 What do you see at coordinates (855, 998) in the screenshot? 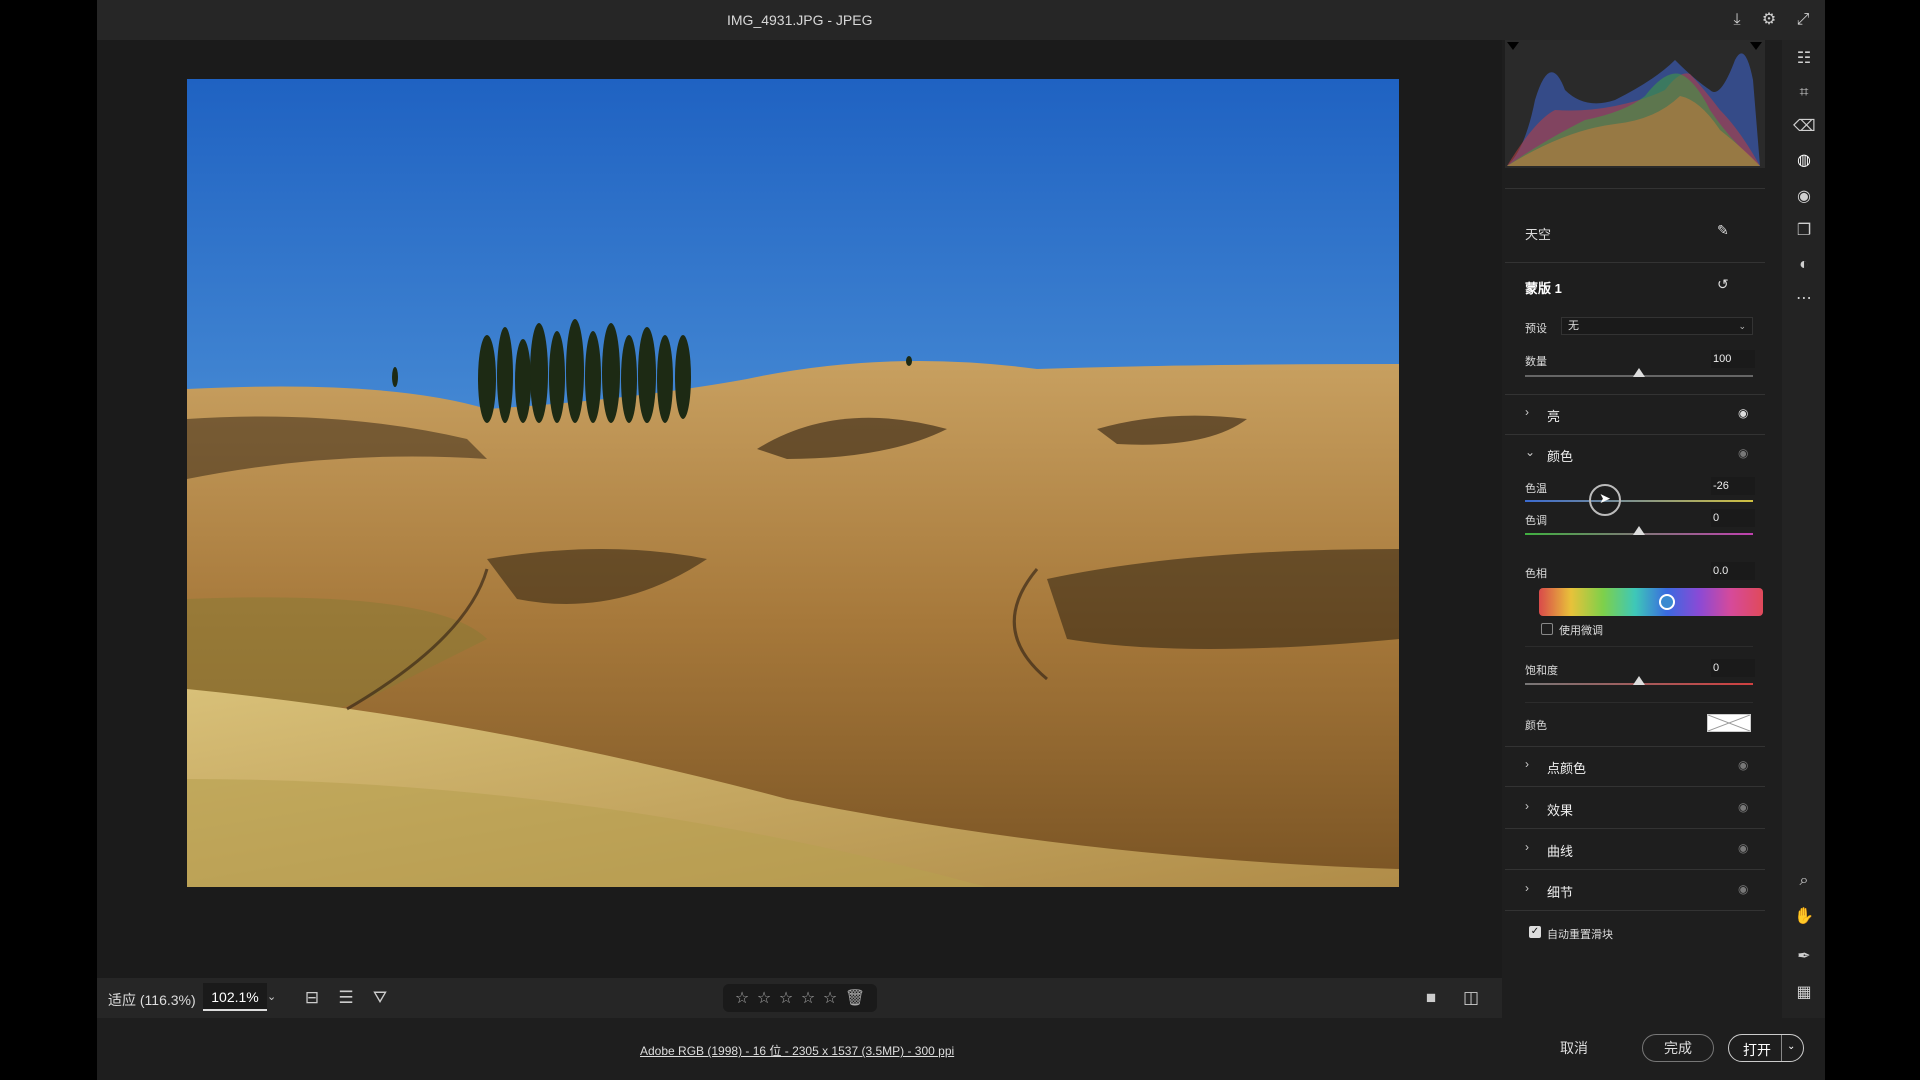
I see `trash-icon: 🗑` at bounding box center [855, 998].